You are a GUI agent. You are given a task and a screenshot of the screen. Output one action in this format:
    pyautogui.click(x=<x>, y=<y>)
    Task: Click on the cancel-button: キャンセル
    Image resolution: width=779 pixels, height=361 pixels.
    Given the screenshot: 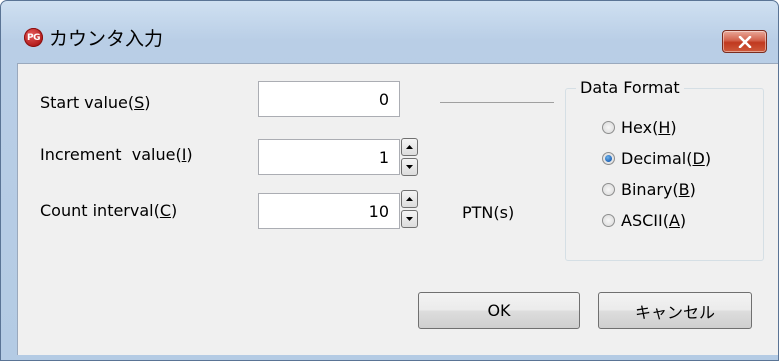 What is the action you would take?
    pyautogui.click(x=675, y=310)
    